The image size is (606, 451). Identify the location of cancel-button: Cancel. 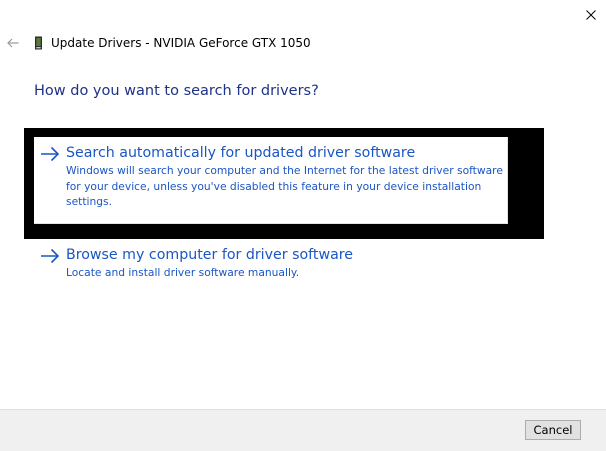
(553, 430).